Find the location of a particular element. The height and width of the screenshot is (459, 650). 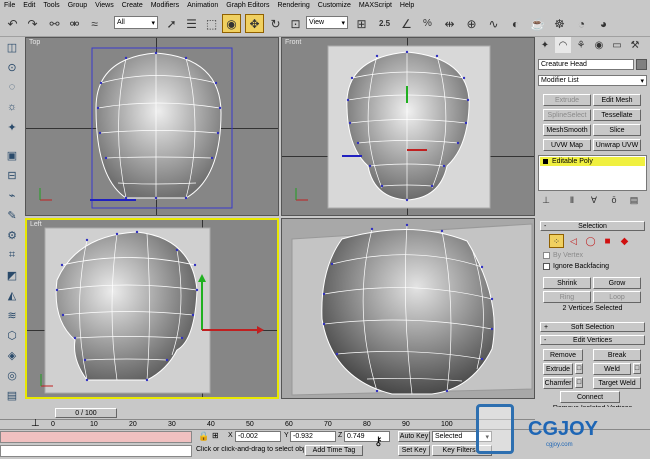

modifier-list-dropdown: Modifier List ▾ is located at coordinates (592, 80).